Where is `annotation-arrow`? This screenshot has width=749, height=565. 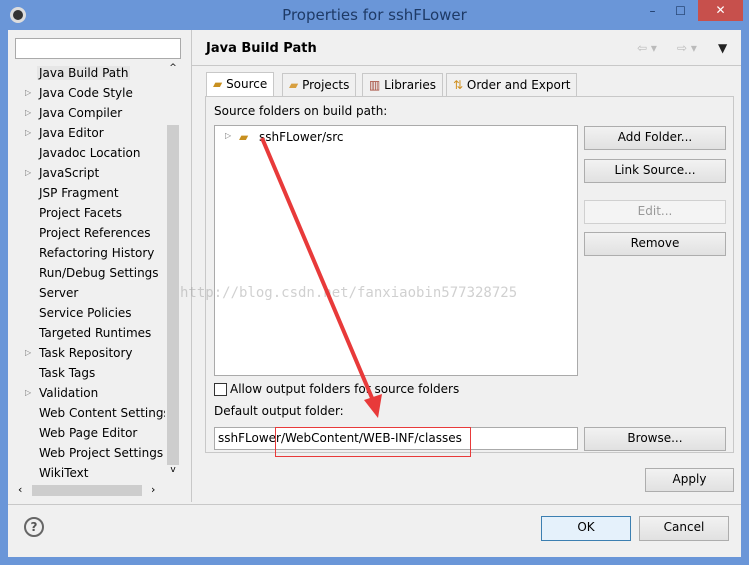
annotation-arrow is located at coordinates (321, 277).